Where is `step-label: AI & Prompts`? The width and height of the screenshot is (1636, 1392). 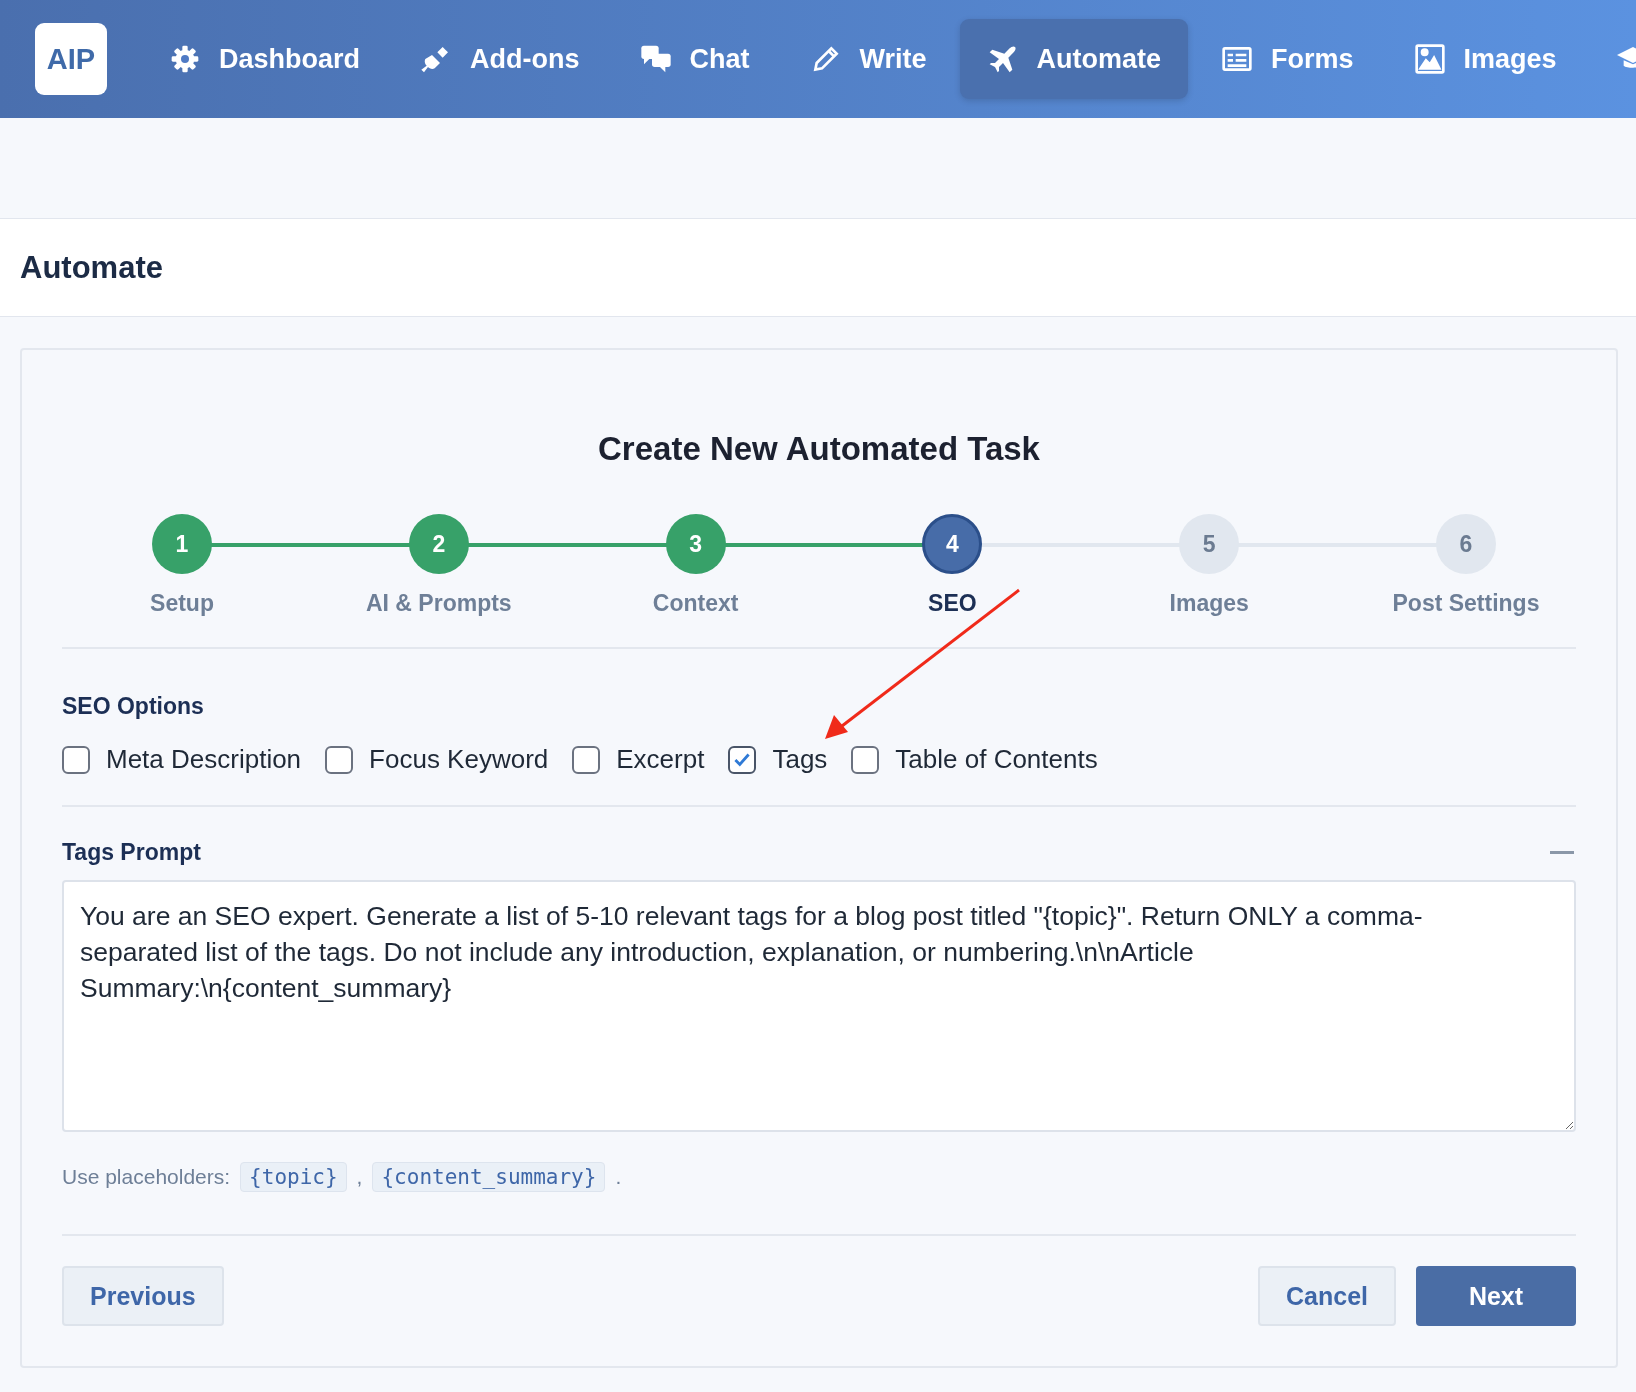 step-label: AI & Prompts is located at coordinates (438, 603).